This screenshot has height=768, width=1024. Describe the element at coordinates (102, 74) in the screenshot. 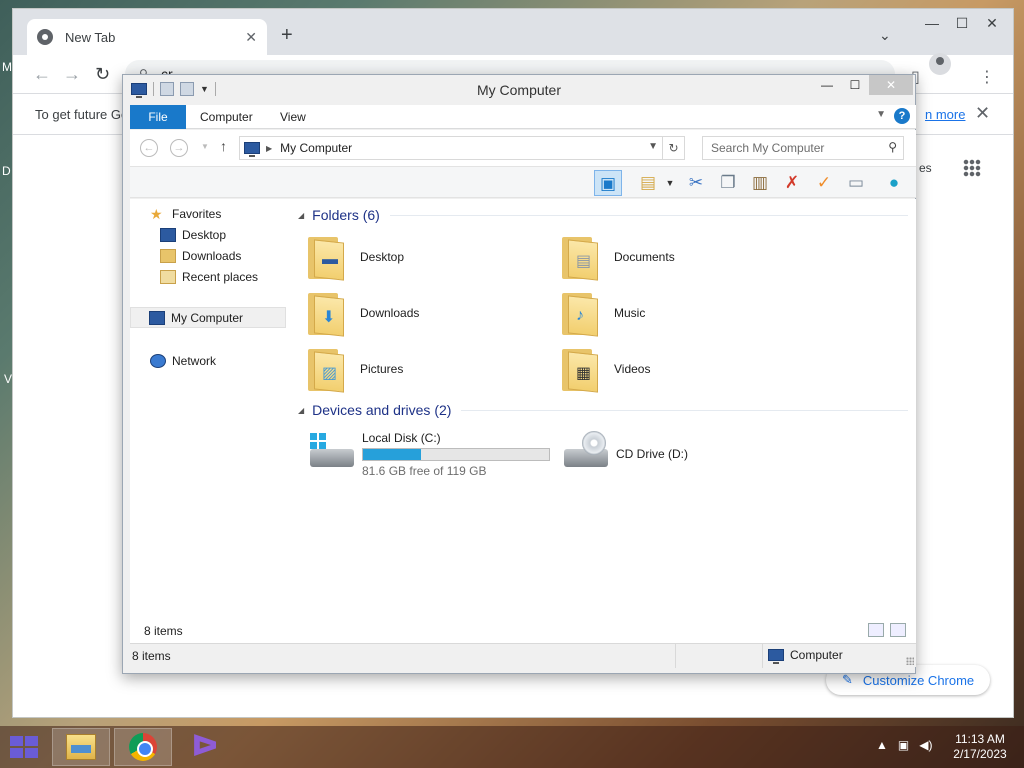

I see `reload-icon: ↻` at that location.